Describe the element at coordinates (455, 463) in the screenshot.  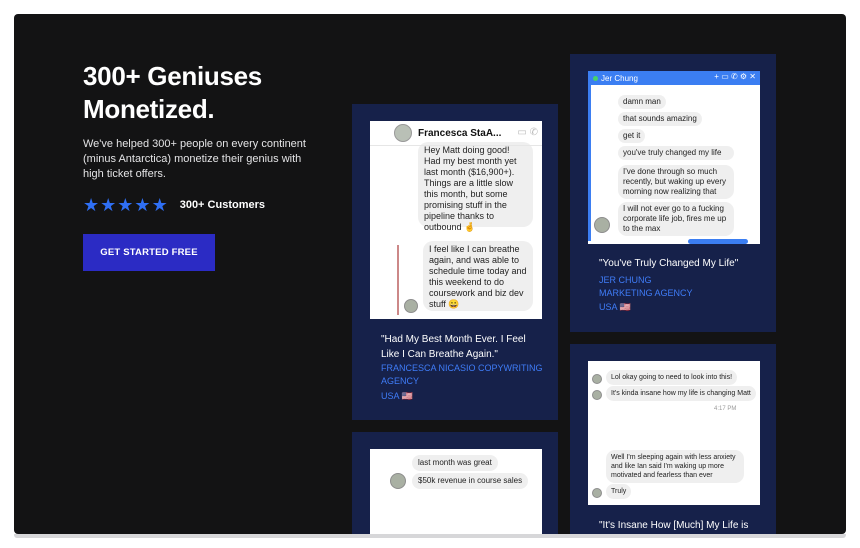
I see `chat-message: last month was great` at that location.